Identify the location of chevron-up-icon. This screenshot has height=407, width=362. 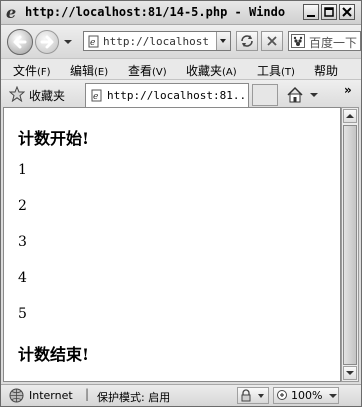
(350, 116).